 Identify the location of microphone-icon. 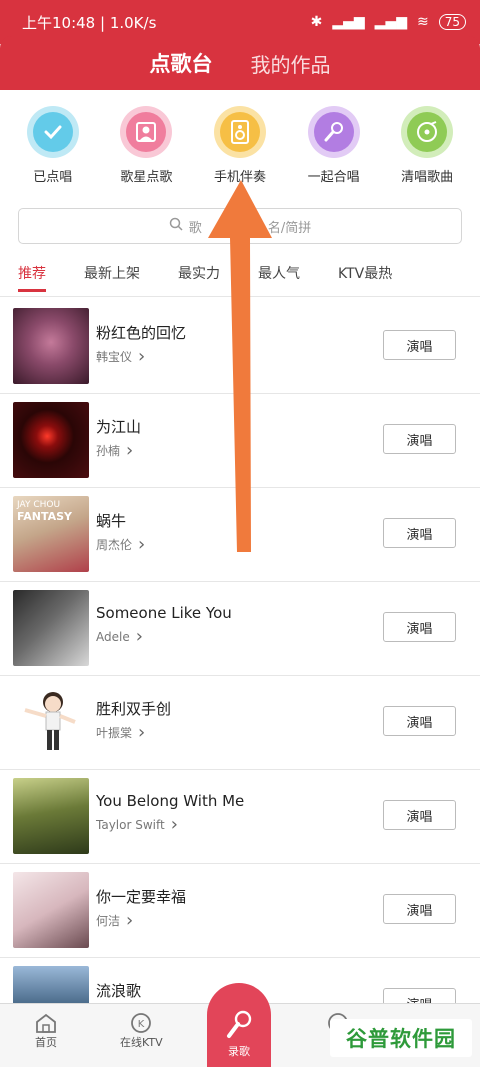
(239, 1024).